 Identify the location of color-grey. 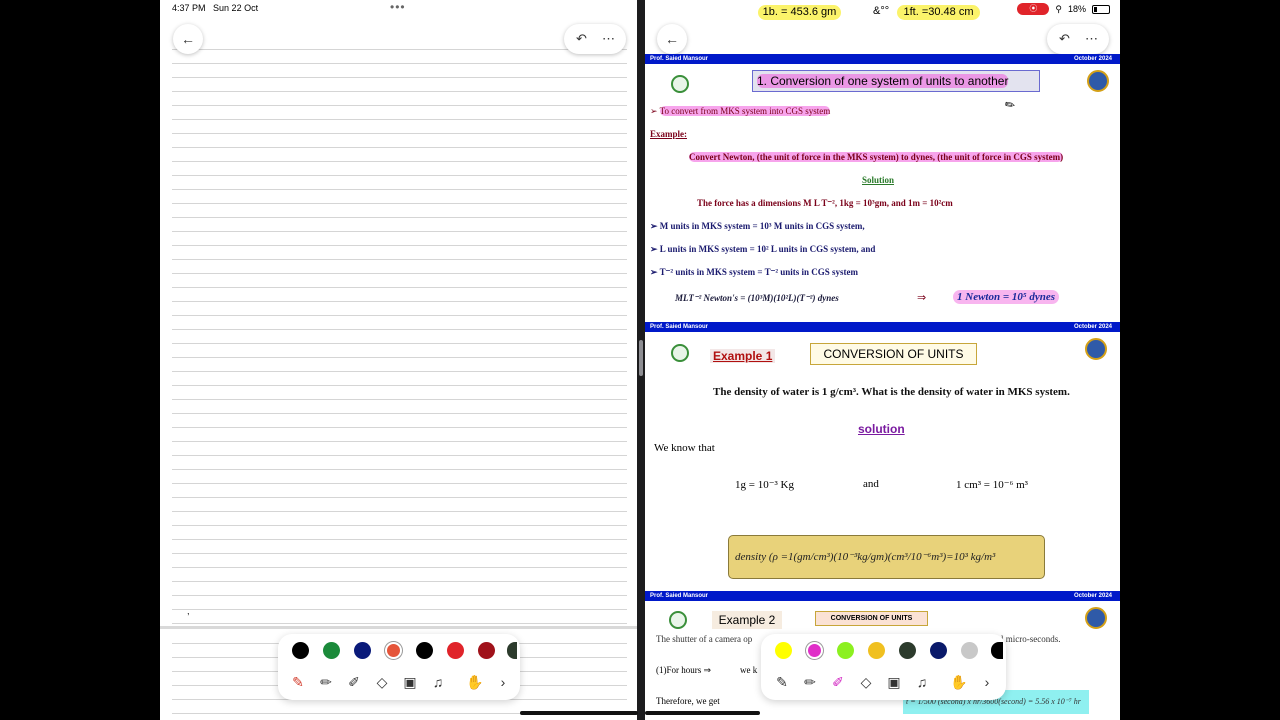
(969, 650).